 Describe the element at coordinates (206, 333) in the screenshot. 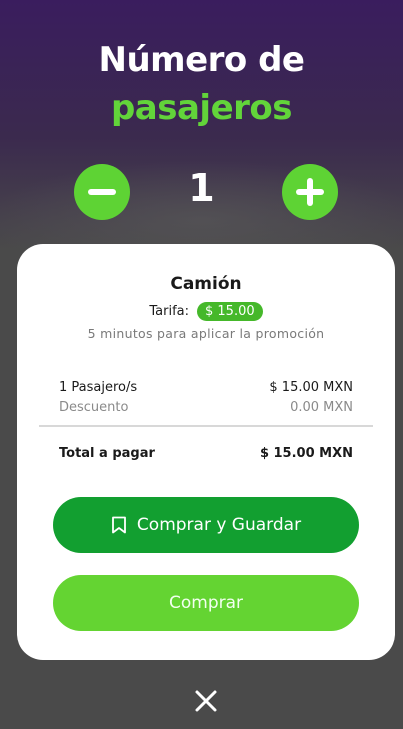

I see `promo-text: 5 minutos para aplicar la promoción` at that location.